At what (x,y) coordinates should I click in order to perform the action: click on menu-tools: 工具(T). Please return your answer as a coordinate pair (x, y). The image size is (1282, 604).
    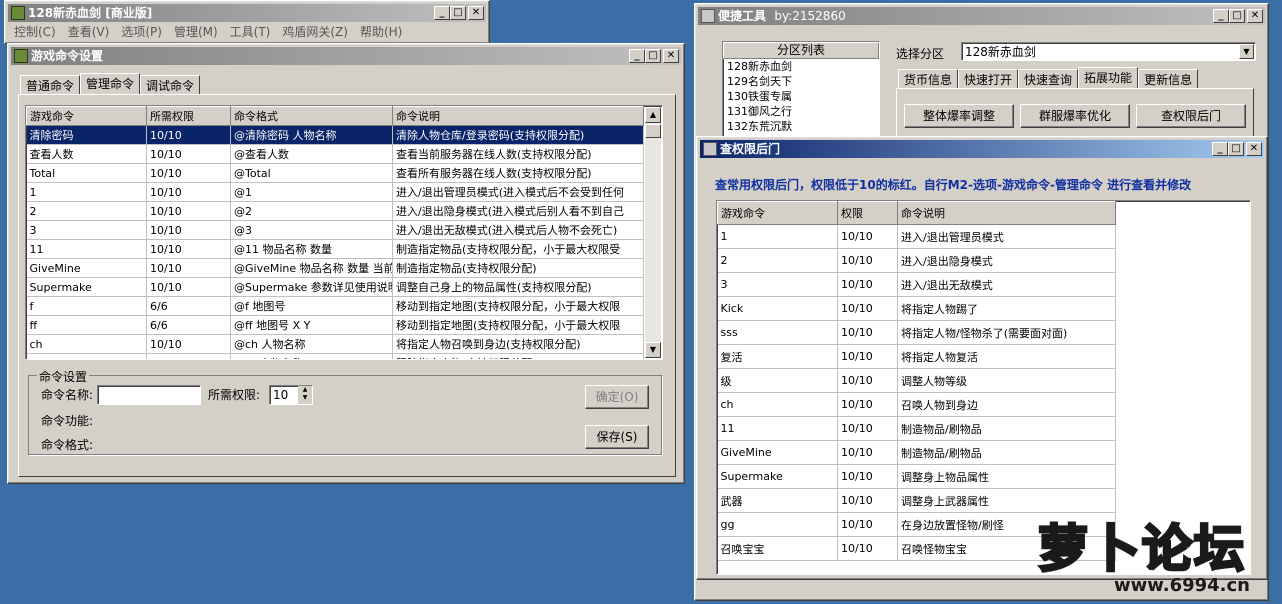
    Looking at the image, I should click on (250, 32).